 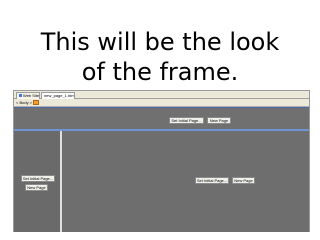 I want to click on slide-title-line-2: of the frame., so click(x=160, y=72).